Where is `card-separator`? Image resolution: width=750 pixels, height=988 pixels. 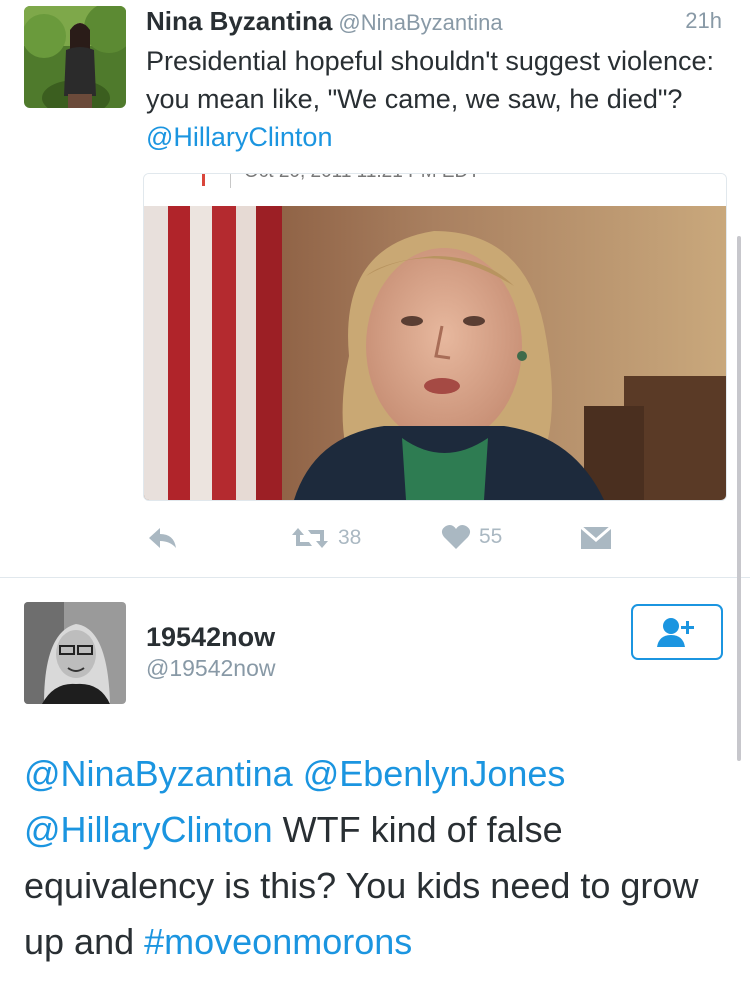 card-separator is located at coordinates (230, 181).